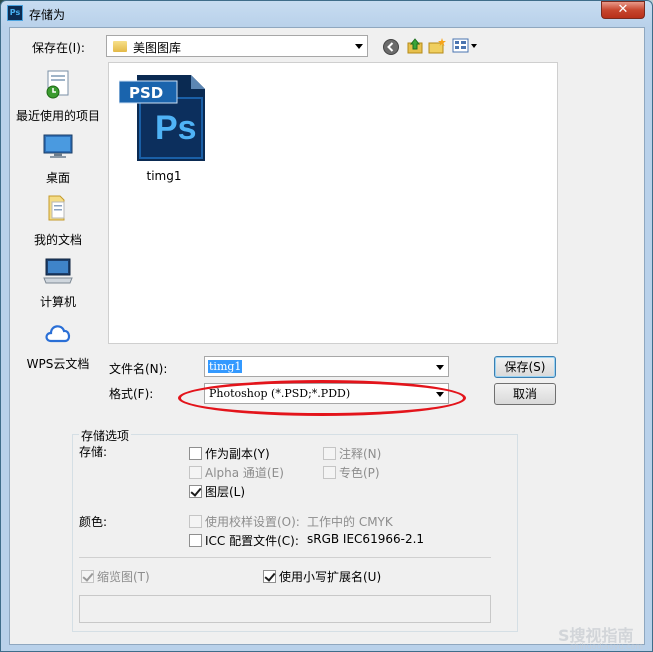  What do you see at coordinates (525, 394) in the screenshot?
I see `cancel-button: 取消` at bounding box center [525, 394].